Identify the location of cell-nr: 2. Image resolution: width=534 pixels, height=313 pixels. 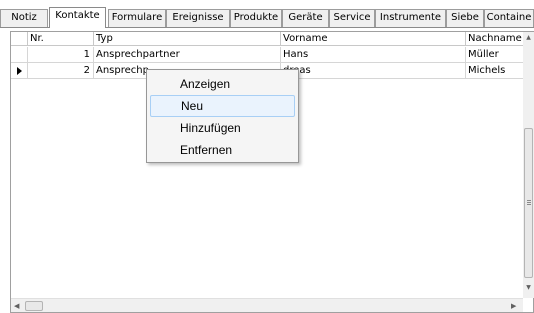
(61, 71).